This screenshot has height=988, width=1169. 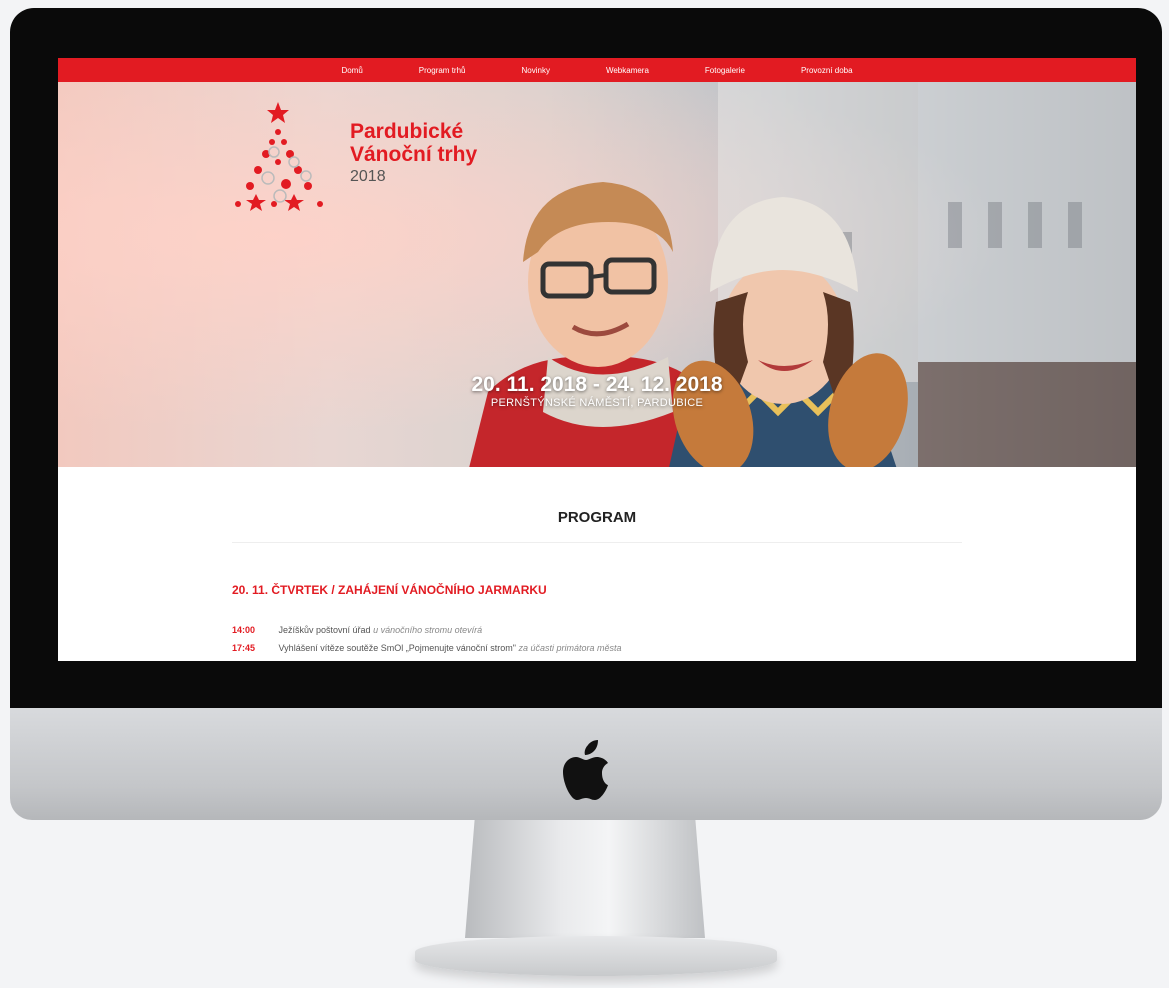 I want to click on imac-stand-foot, so click(x=596, y=956).